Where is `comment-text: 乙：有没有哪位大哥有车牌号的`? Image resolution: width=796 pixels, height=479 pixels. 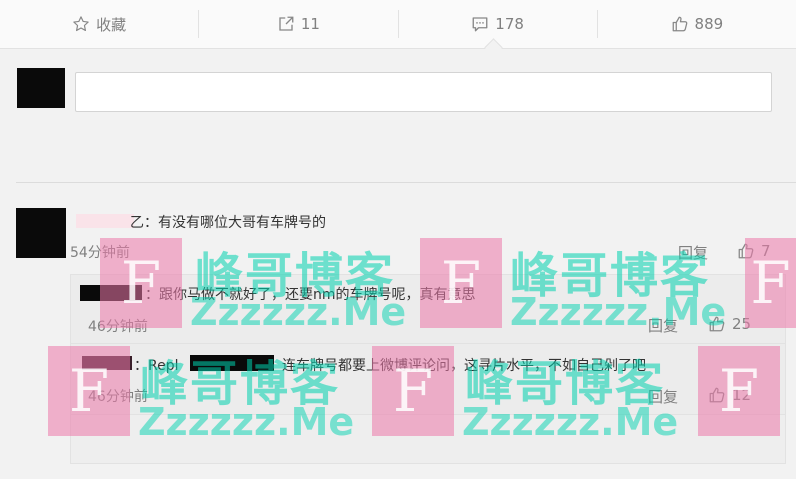
comment-text: 乙：有没有哪位大哥有车牌号的 is located at coordinates (228, 223).